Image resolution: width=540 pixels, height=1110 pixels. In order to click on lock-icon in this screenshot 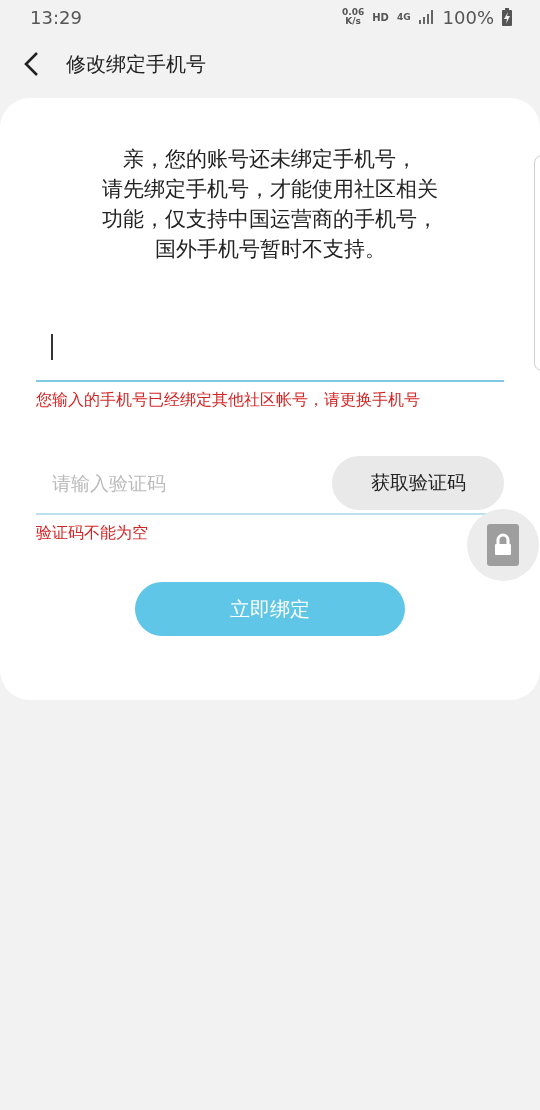, I will do `click(503, 545)`.